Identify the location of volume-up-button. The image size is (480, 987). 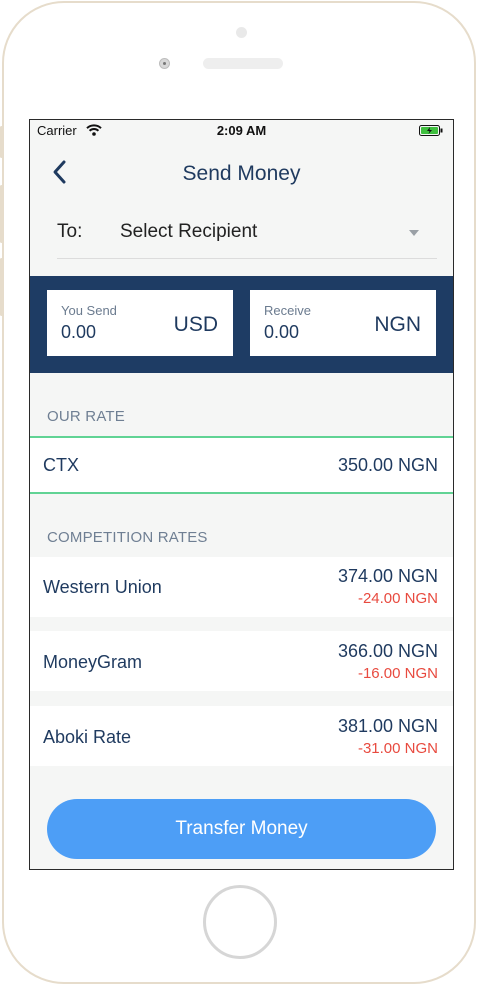
(1, 214).